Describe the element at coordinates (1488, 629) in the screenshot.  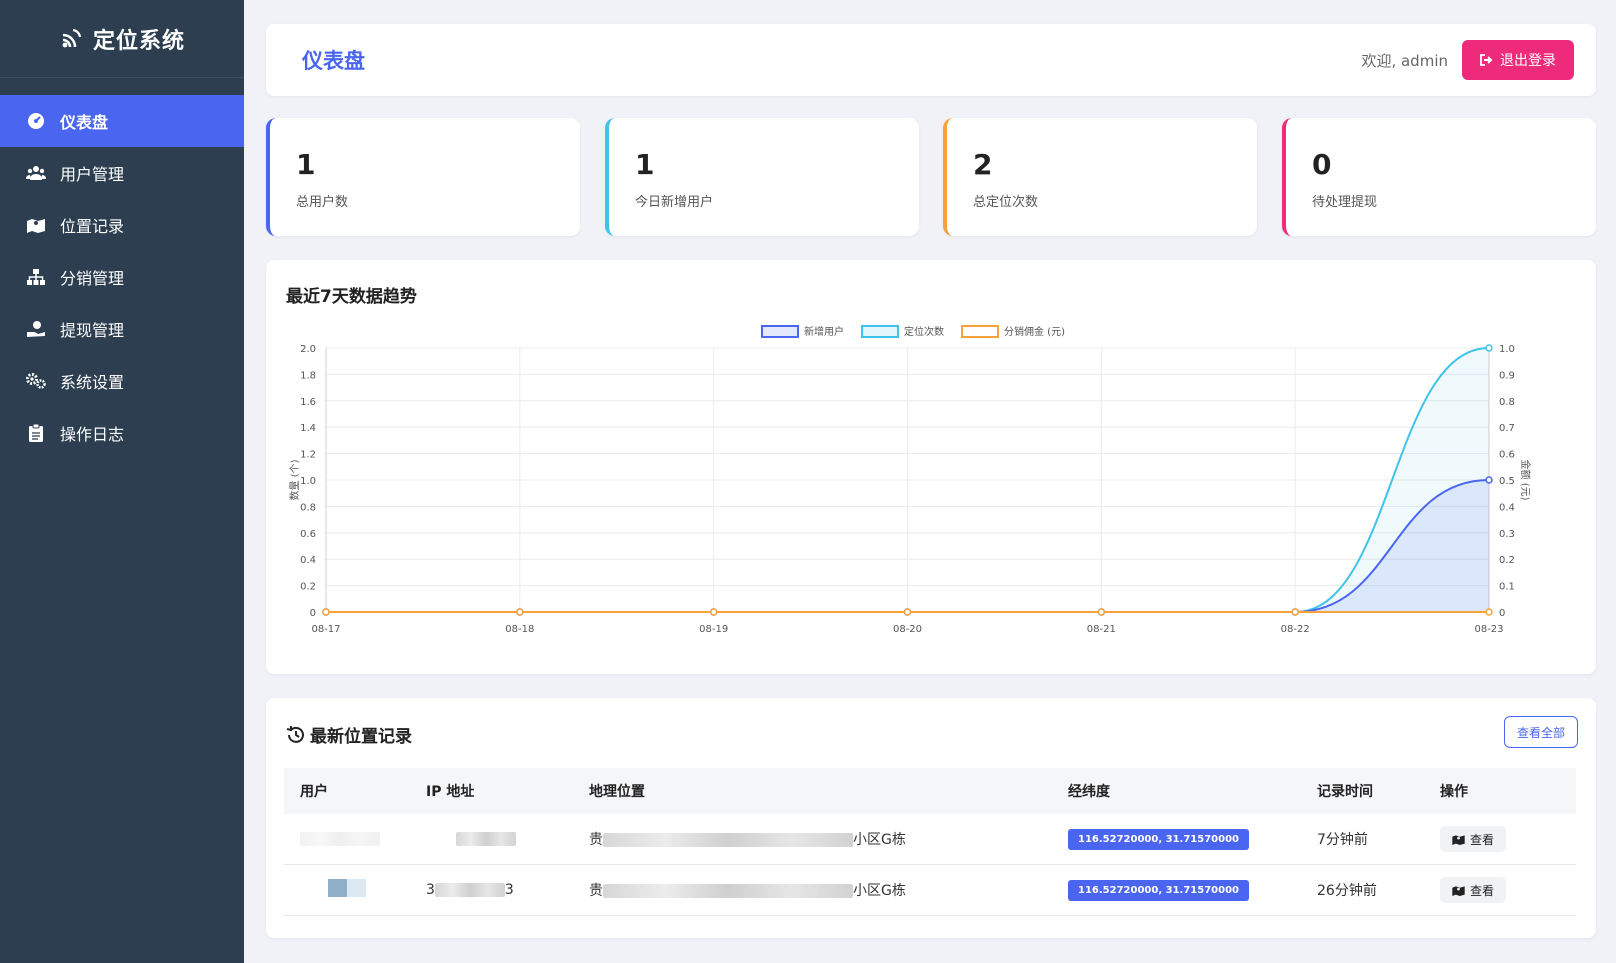
I see `x-tick-label: 08-23` at that location.